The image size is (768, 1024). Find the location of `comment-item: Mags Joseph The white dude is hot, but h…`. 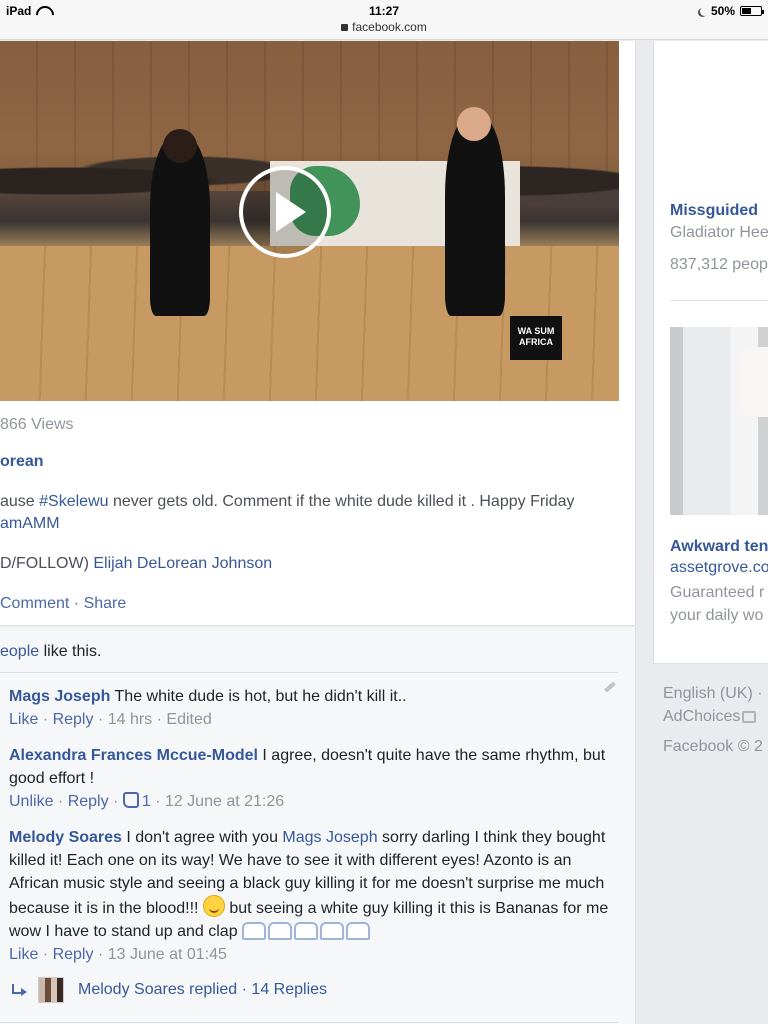

comment-item: Mags Joseph The white dude is hot, but h… is located at coordinates (314, 708).